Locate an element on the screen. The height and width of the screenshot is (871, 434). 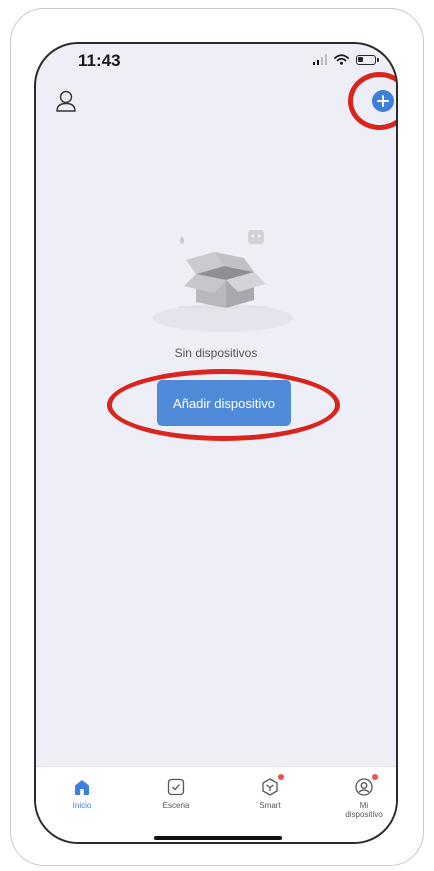
empty-state-message: Sin dispositivos is located at coordinates (216, 353).